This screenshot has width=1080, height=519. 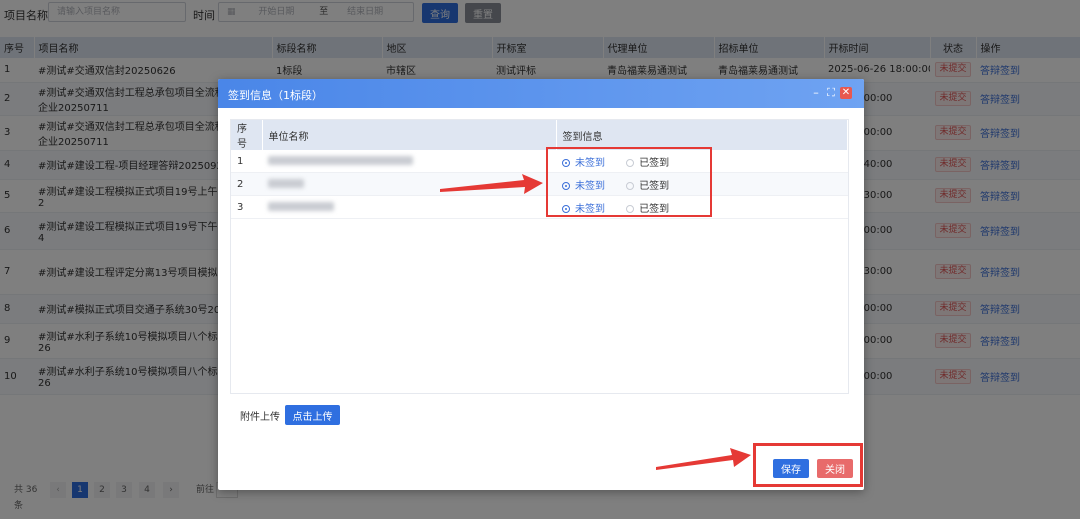 I want to click on highlight-box-signin, so click(x=629, y=182).